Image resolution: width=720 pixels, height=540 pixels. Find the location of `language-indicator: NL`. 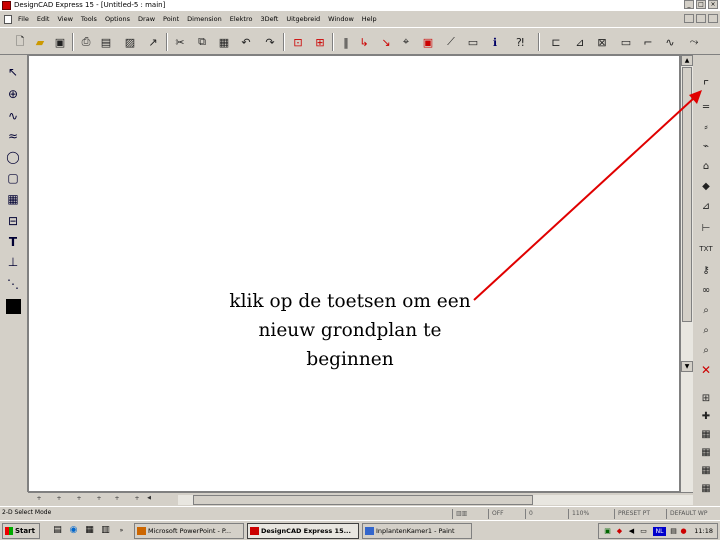

language-indicator: NL is located at coordinates (659, 531).